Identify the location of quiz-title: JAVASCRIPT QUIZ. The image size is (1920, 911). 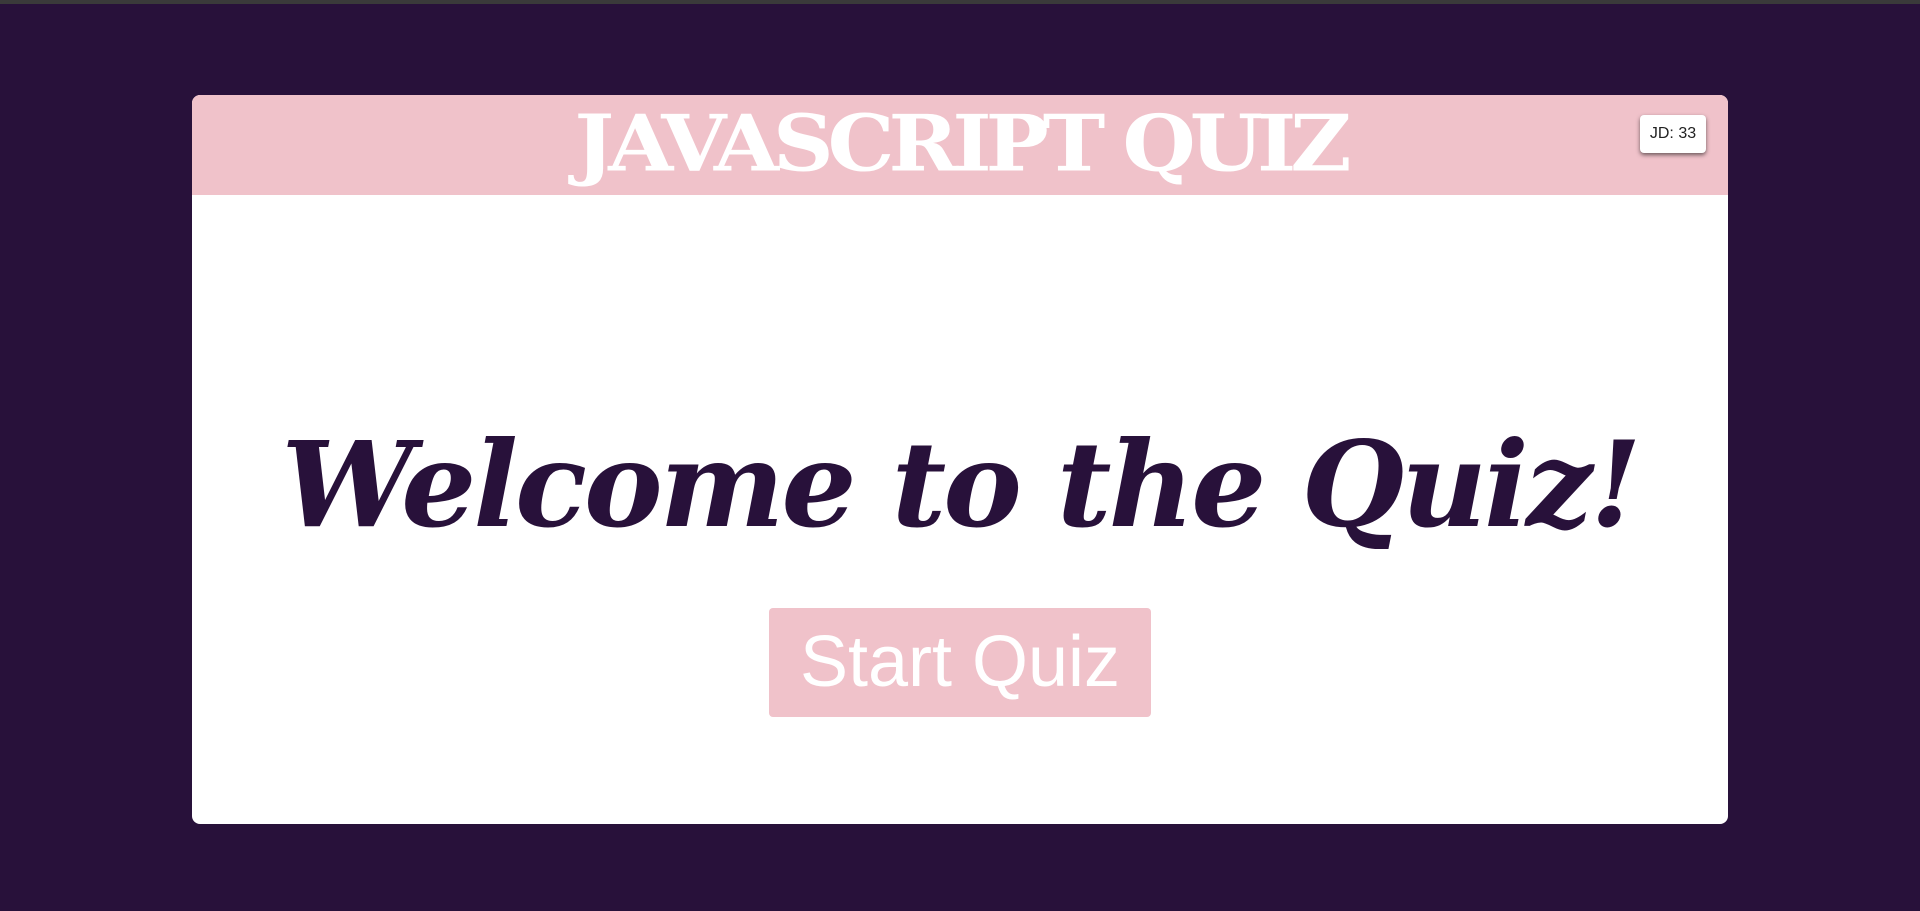
(962, 143).